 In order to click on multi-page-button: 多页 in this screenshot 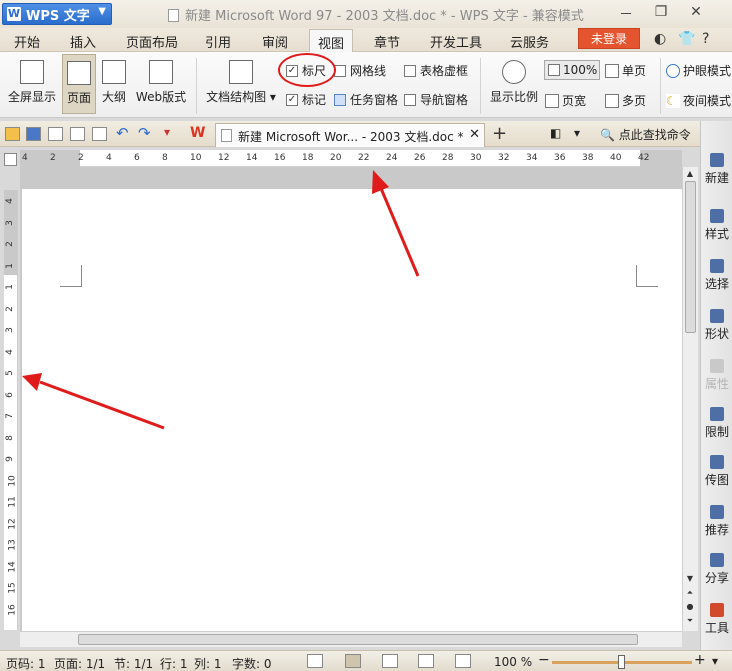, I will do `click(625, 100)`.